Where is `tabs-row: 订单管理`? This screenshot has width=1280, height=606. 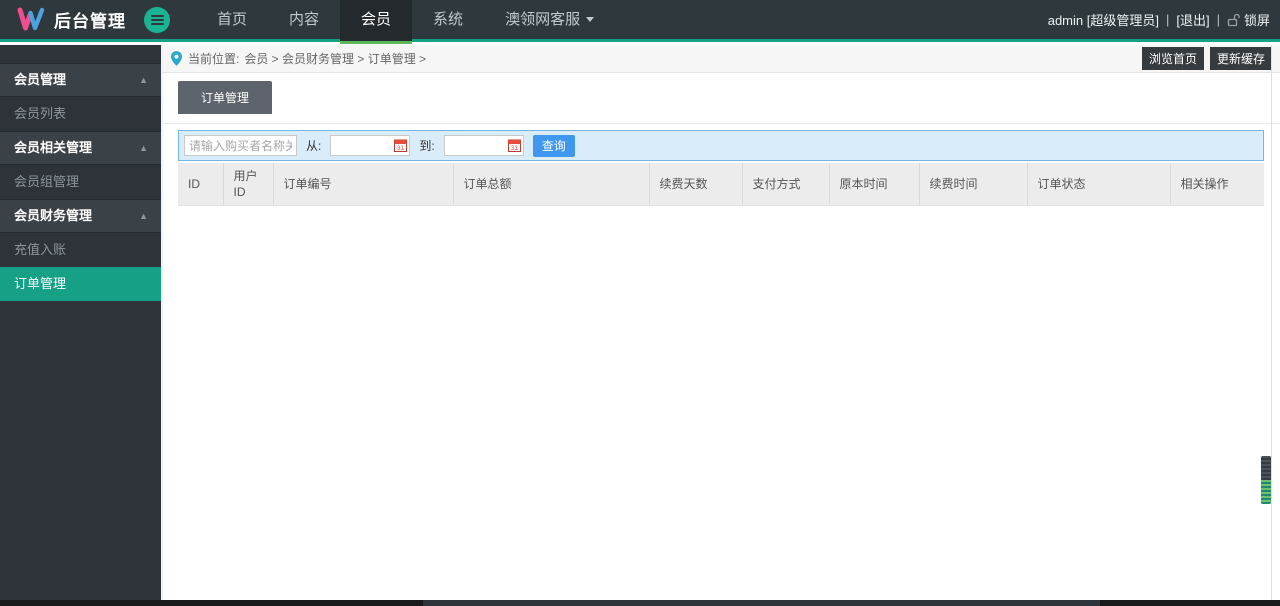
tabs-row: 订单管理 is located at coordinates (721, 98).